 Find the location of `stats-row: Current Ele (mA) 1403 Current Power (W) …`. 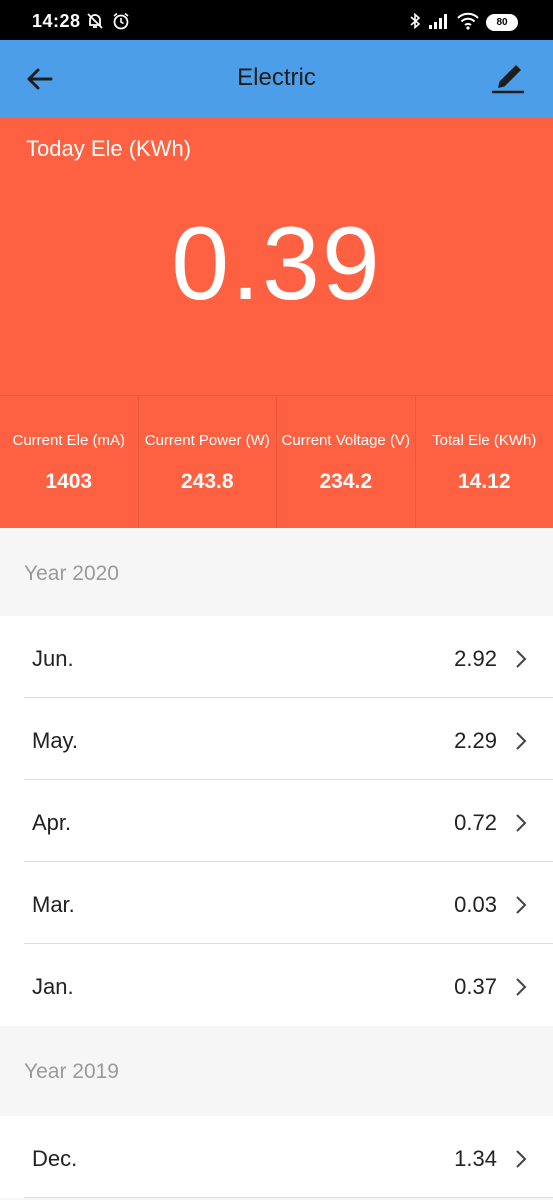

stats-row: Current Ele (mA) 1403 Current Power (W) … is located at coordinates (276, 461).